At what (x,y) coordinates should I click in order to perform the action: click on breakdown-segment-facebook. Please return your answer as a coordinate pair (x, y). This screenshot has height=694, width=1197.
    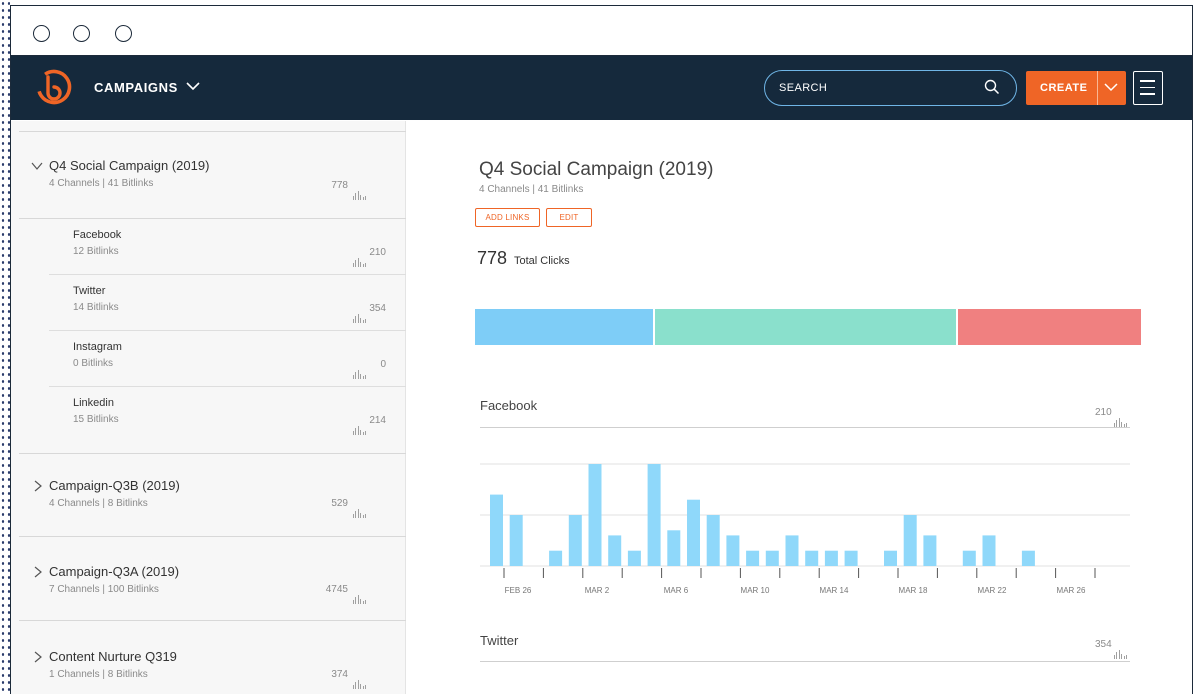
    Looking at the image, I should click on (564, 327).